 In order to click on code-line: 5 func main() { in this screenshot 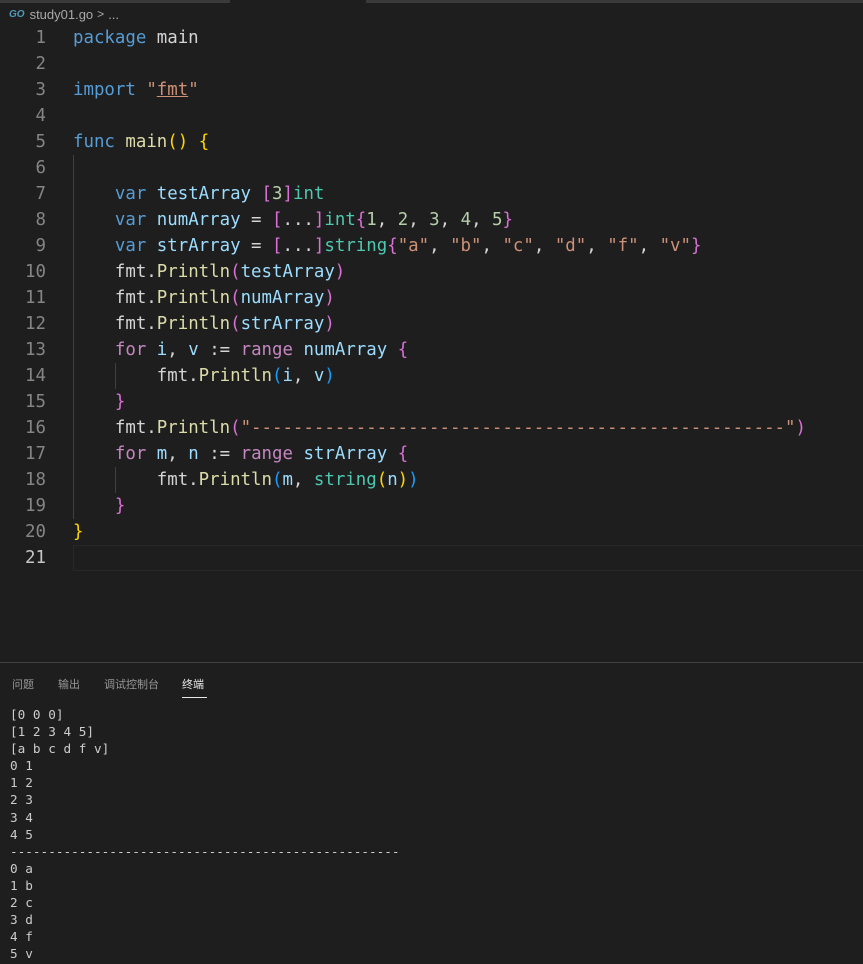, I will do `click(431, 142)`.